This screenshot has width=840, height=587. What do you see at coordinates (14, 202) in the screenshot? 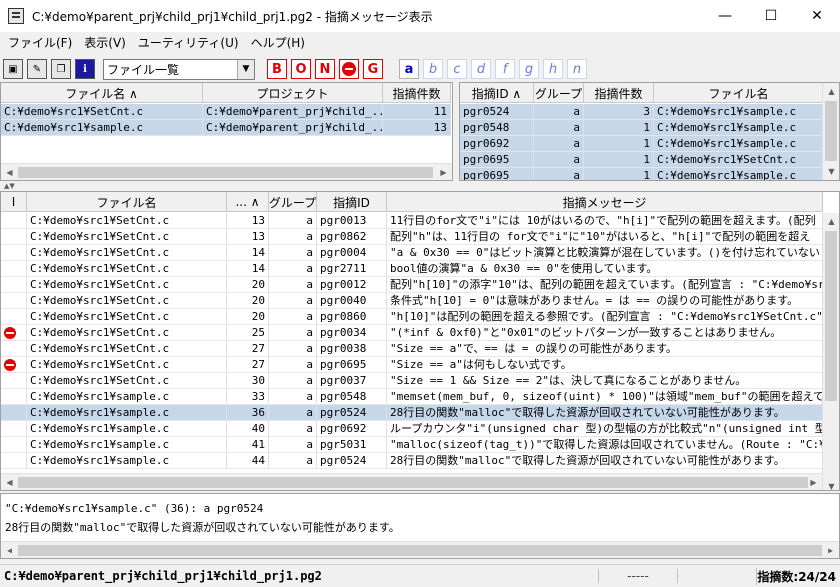
I see `col-icon: I` at bounding box center [14, 202].